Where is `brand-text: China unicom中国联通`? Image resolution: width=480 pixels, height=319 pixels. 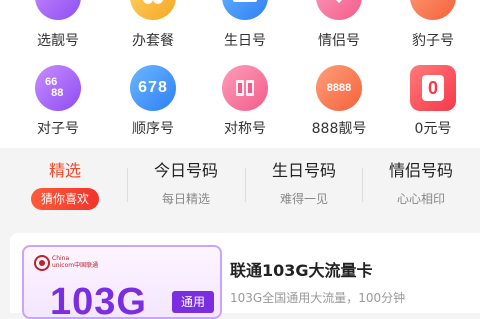
brand-text: China unicom中国联通 is located at coordinates (75, 262).